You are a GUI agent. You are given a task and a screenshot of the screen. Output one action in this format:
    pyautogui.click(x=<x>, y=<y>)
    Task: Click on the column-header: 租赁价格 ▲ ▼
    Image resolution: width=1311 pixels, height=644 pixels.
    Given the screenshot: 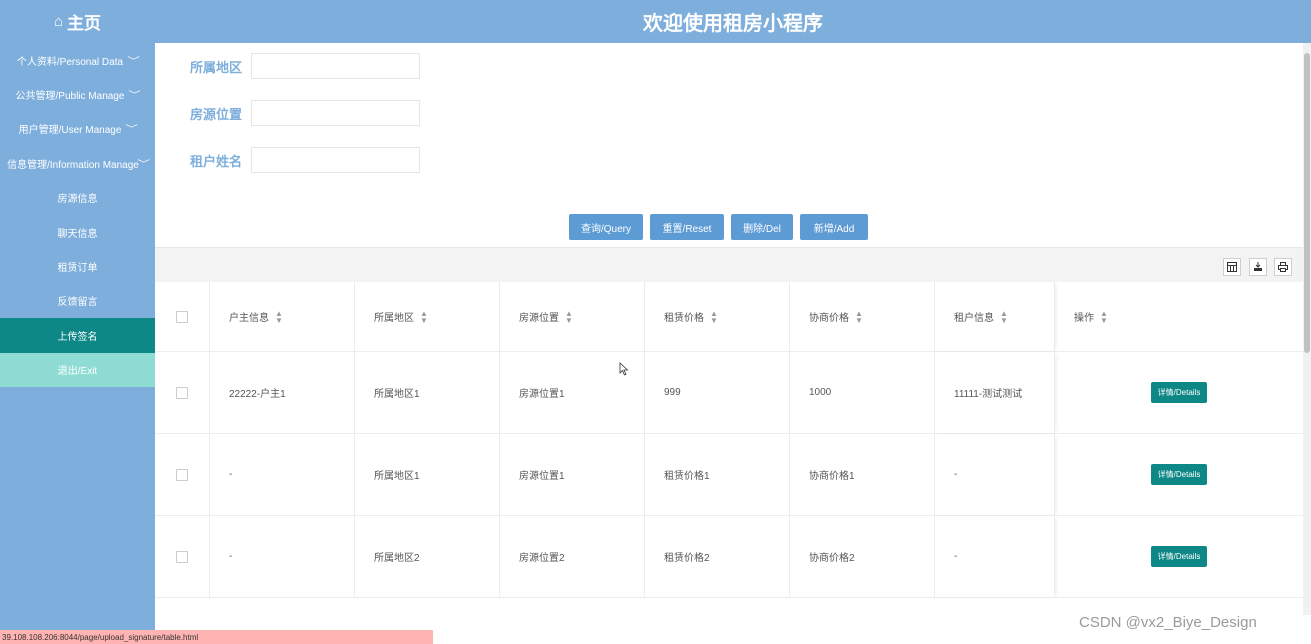 What is the action you would take?
    pyautogui.click(x=717, y=316)
    